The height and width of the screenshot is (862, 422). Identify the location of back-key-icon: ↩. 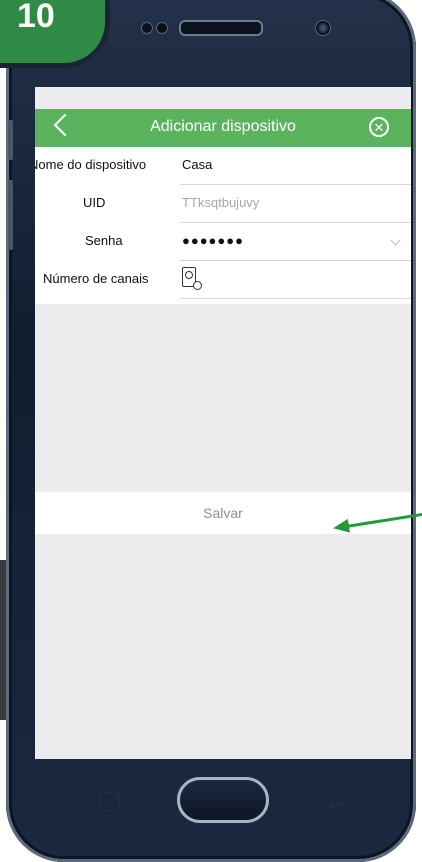
(336, 805).